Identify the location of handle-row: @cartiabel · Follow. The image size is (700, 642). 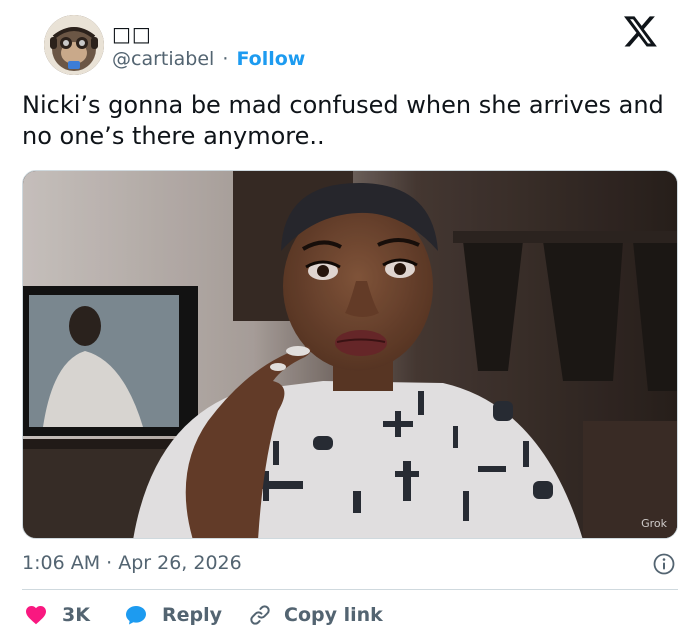
(208, 59).